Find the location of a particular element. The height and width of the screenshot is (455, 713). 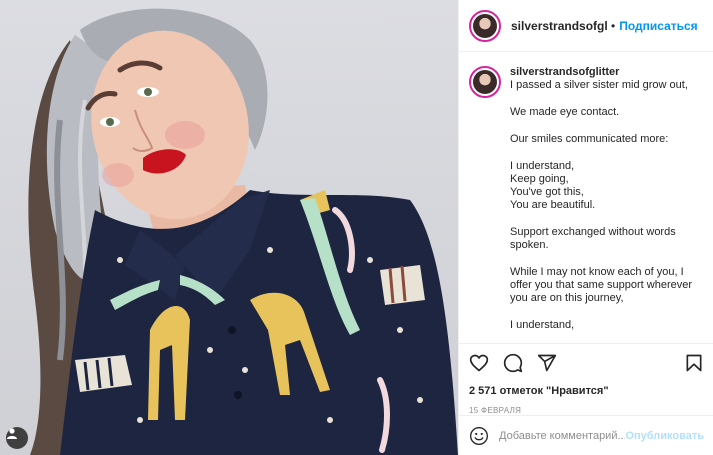

caption-line: you are on this journey, is located at coordinates (567, 298).